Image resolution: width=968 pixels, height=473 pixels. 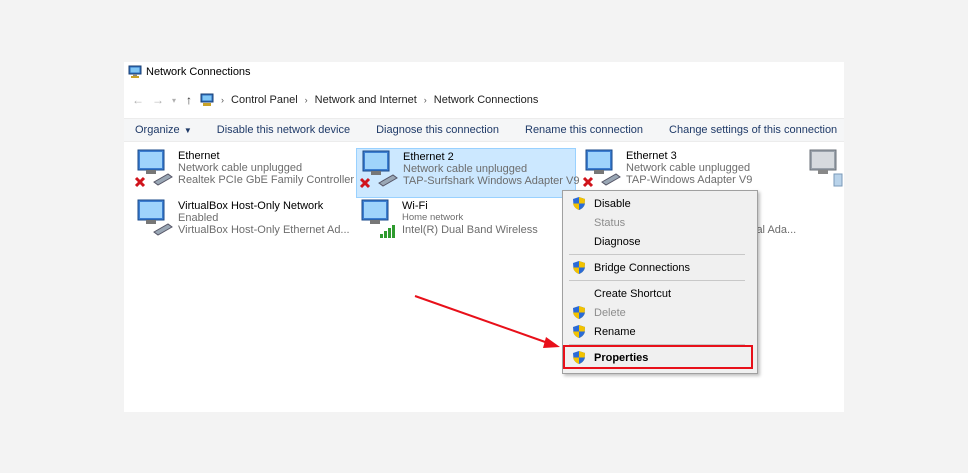 I want to click on breadcrumb-network-connections: Network Connections, so click(x=486, y=100).